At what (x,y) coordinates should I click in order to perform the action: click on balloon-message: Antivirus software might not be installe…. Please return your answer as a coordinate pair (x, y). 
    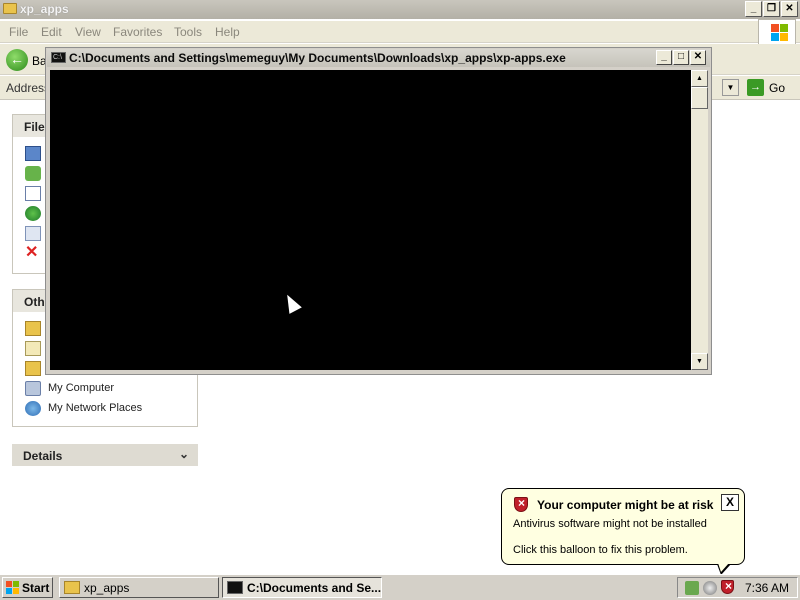
    Looking at the image, I should click on (610, 524).